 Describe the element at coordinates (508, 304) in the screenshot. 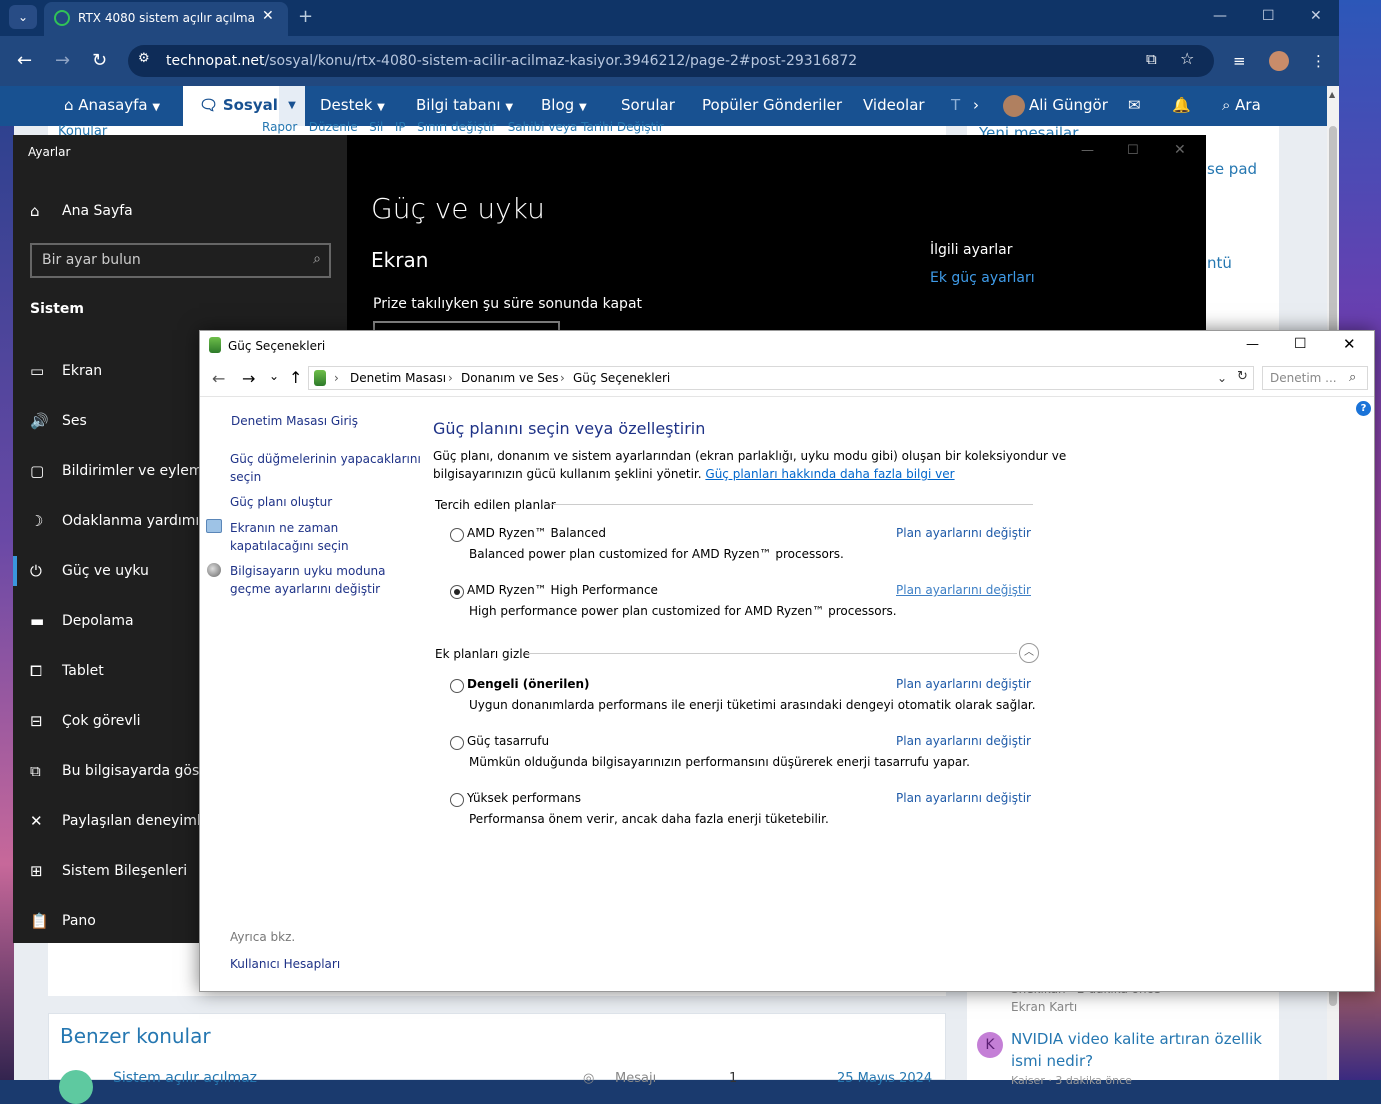

I see `plugged-in-label: Prize takılıyken şu süre sonunda kapat` at that location.